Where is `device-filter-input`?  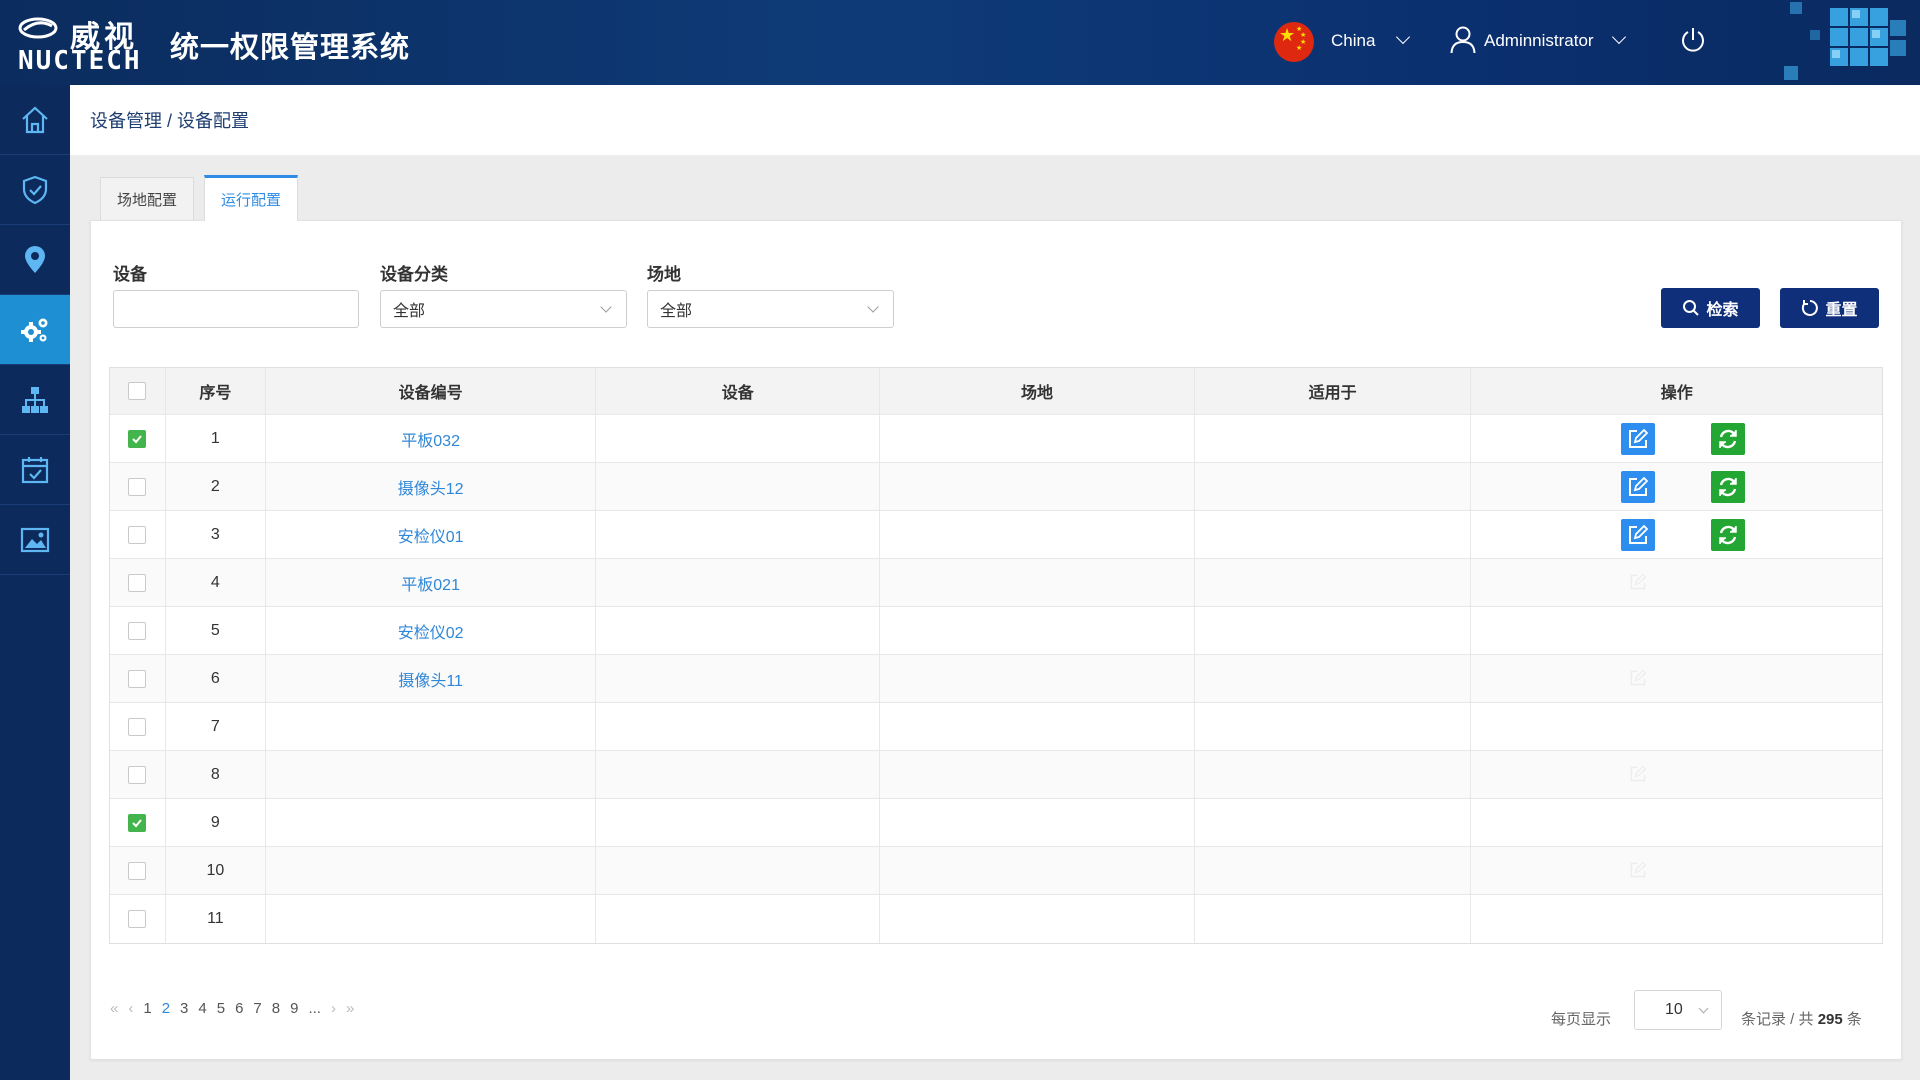 device-filter-input is located at coordinates (236, 309).